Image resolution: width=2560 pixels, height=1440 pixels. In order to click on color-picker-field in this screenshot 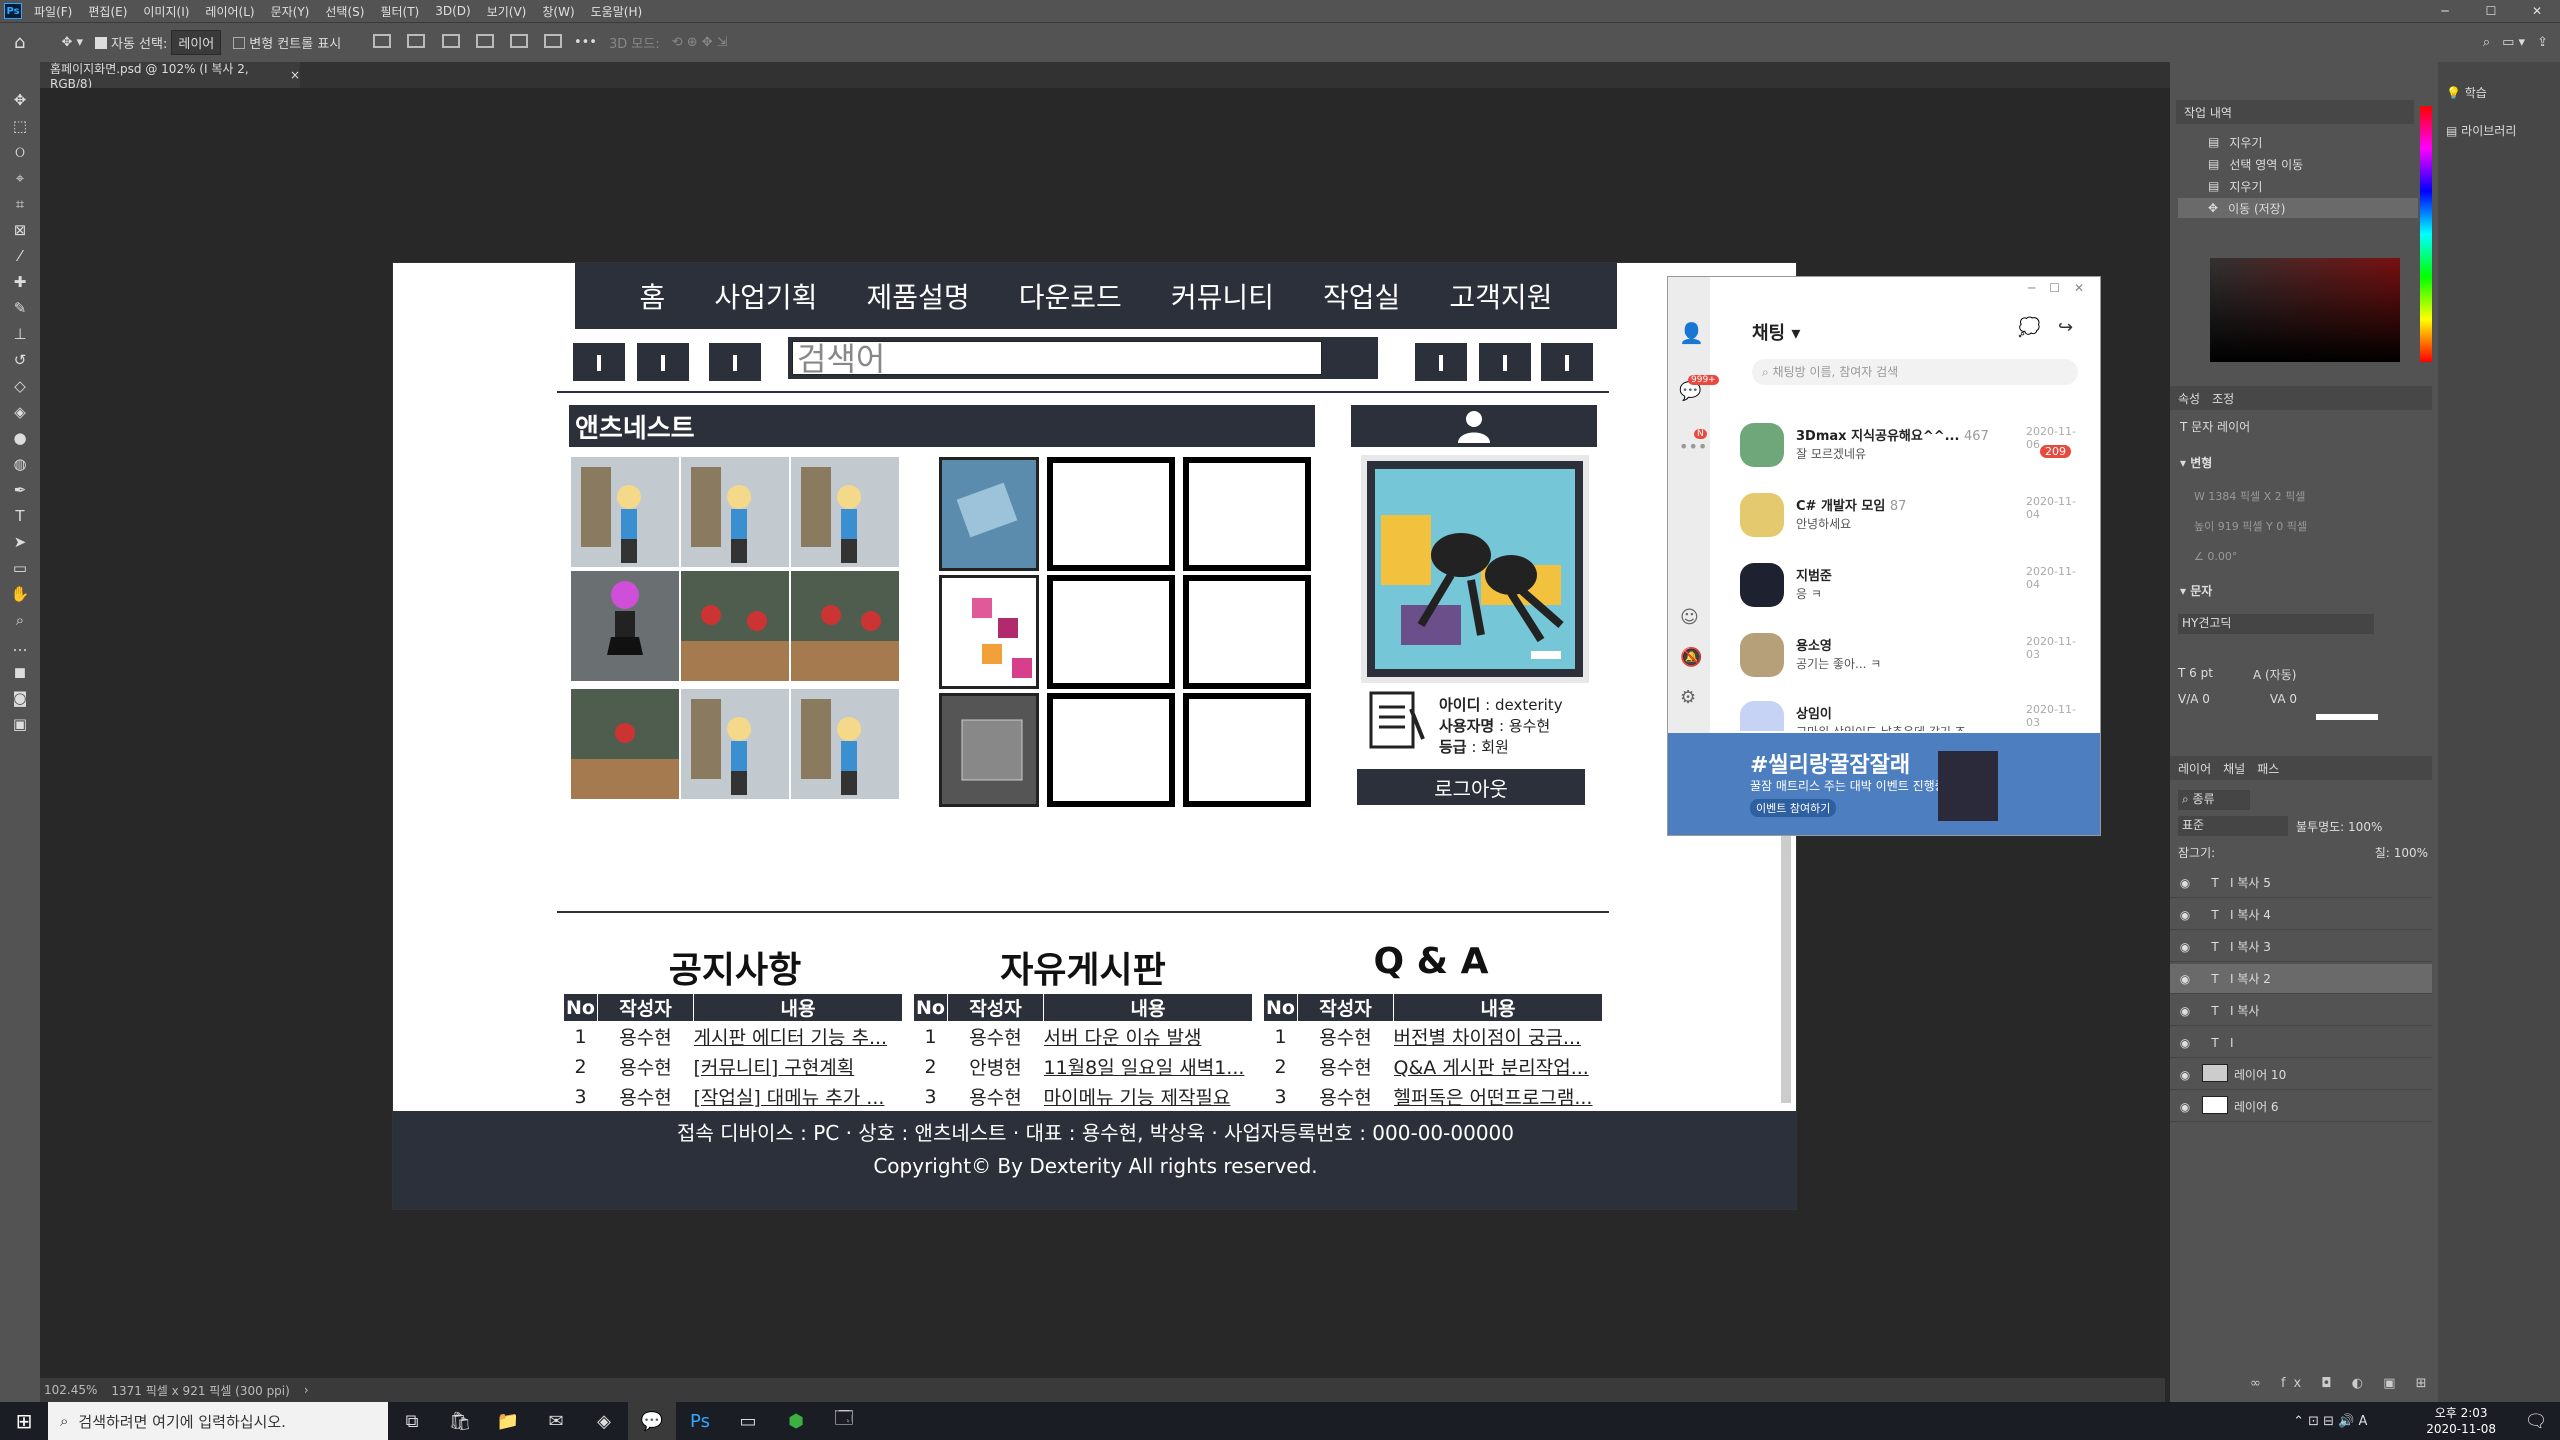, I will do `click(2305, 310)`.